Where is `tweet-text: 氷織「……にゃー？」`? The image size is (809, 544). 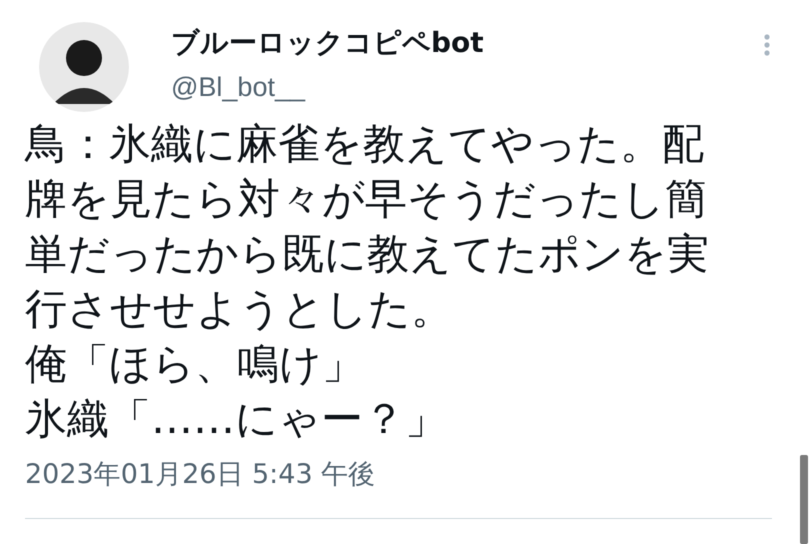 tweet-text: 氷織「……にゃー？」 is located at coordinates (236, 419).